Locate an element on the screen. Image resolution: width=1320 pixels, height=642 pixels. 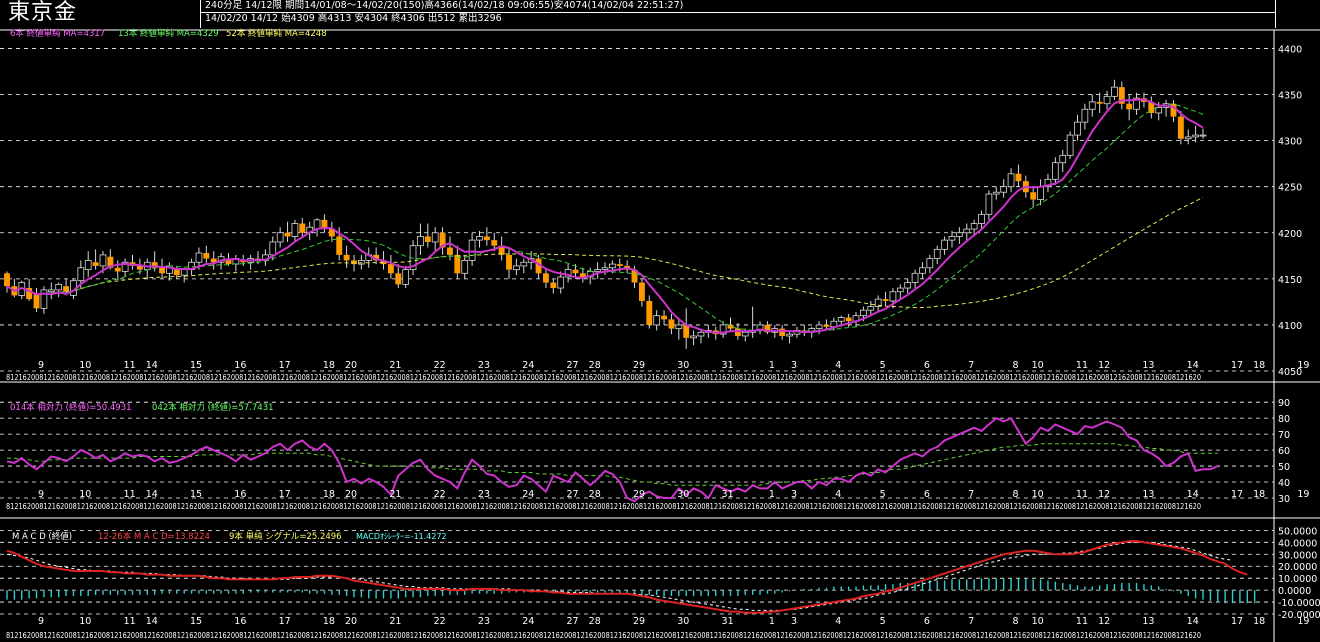
macd-date-label: 17 is located at coordinates (1237, 621).